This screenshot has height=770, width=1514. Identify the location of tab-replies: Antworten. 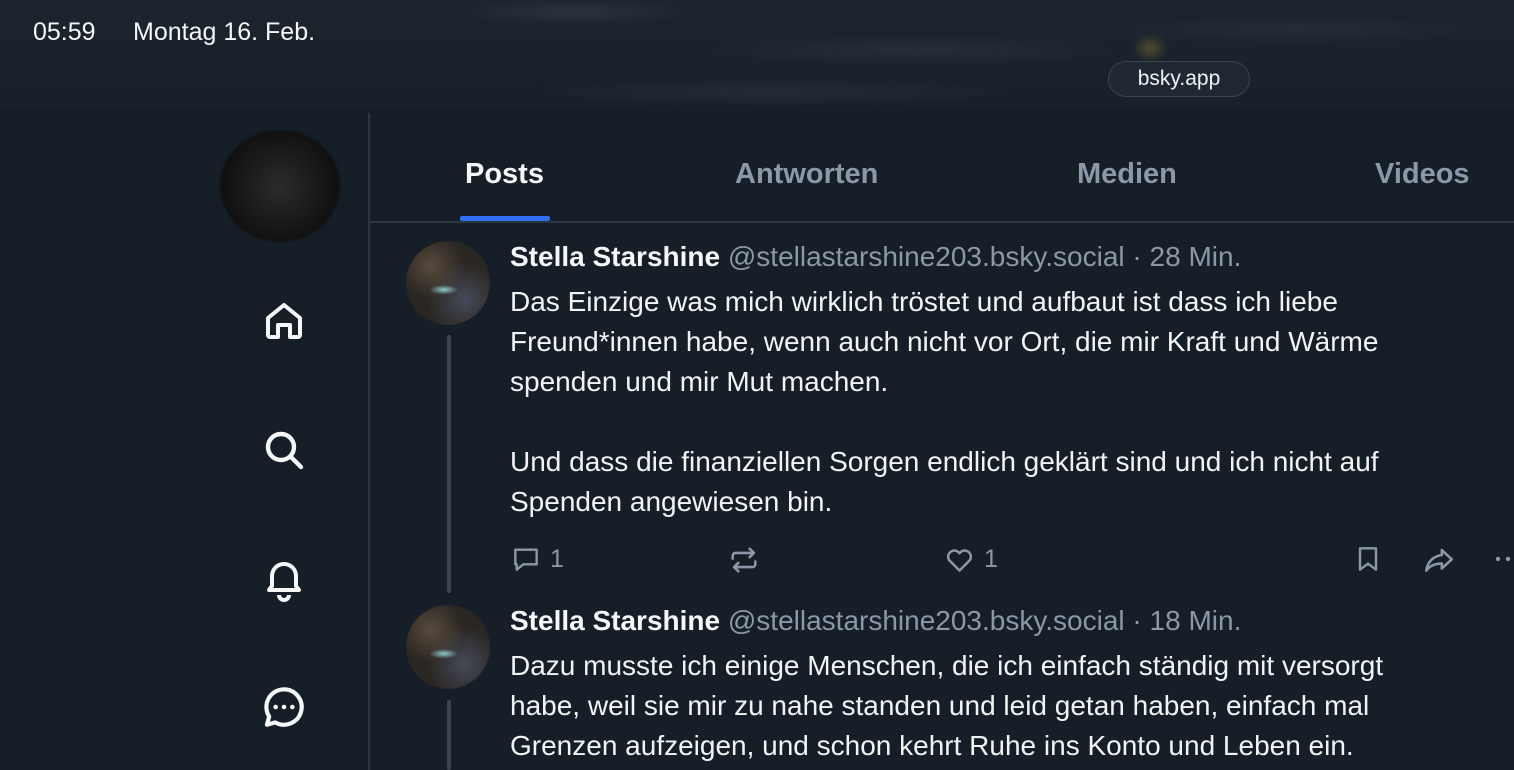
(806, 174).